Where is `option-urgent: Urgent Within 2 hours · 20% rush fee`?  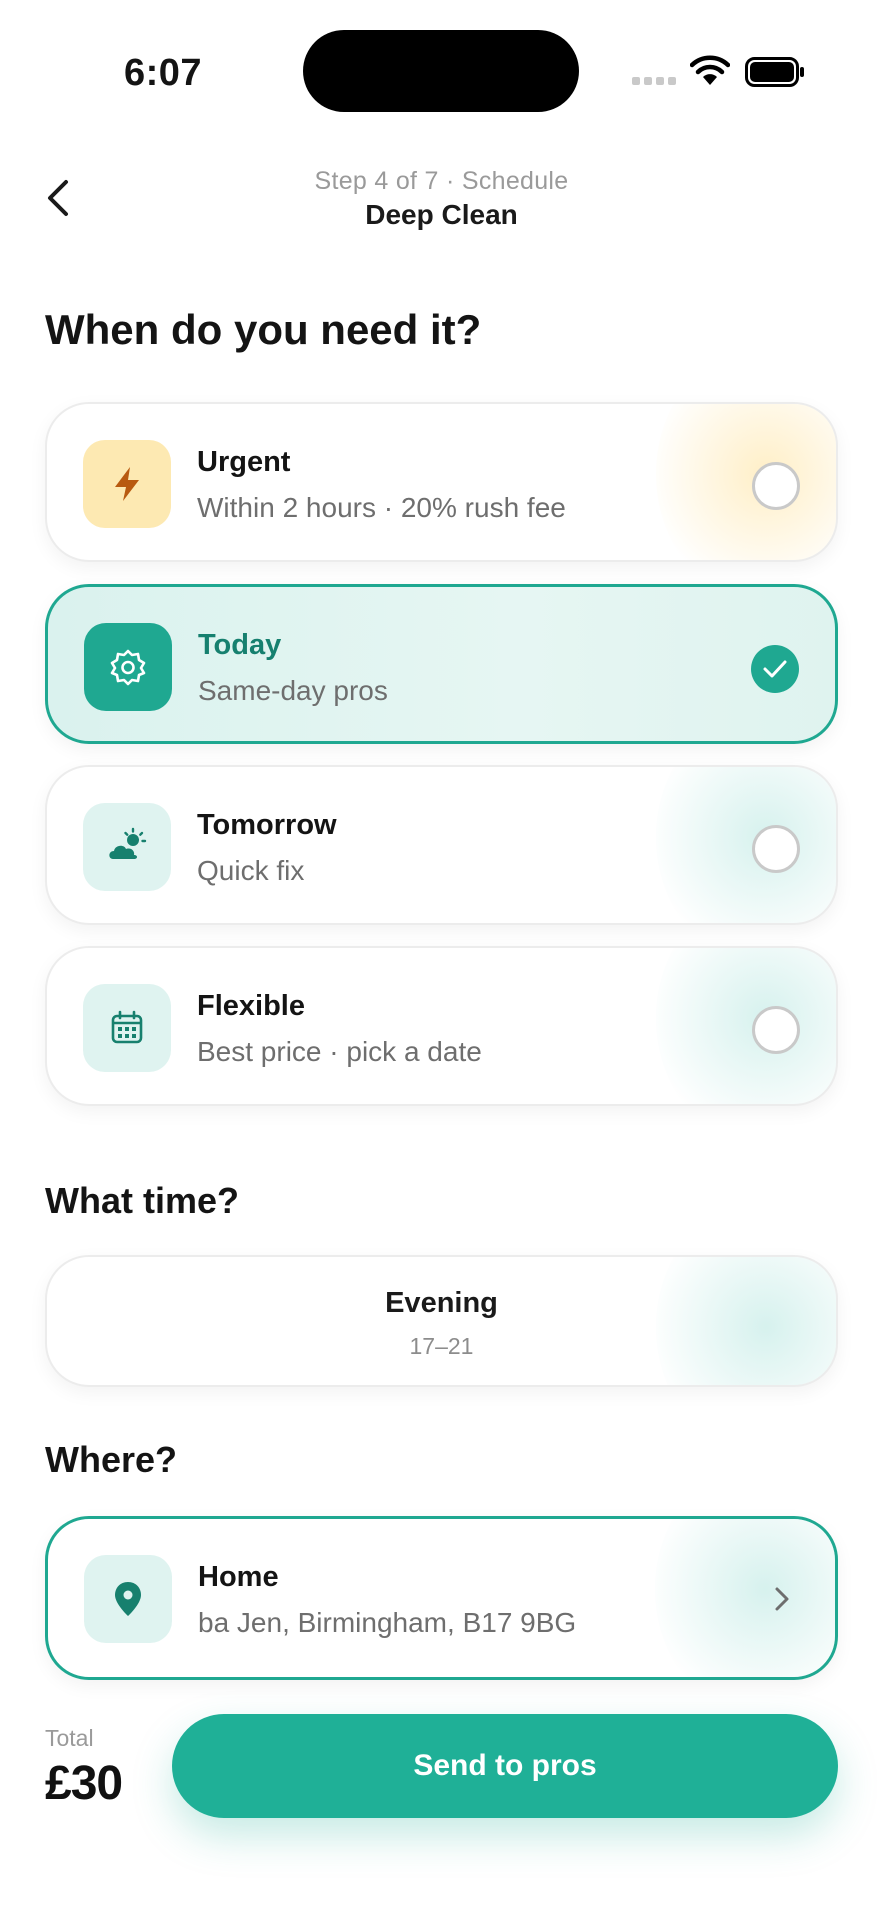 option-urgent: Urgent Within 2 hours · 20% rush fee is located at coordinates (441, 482).